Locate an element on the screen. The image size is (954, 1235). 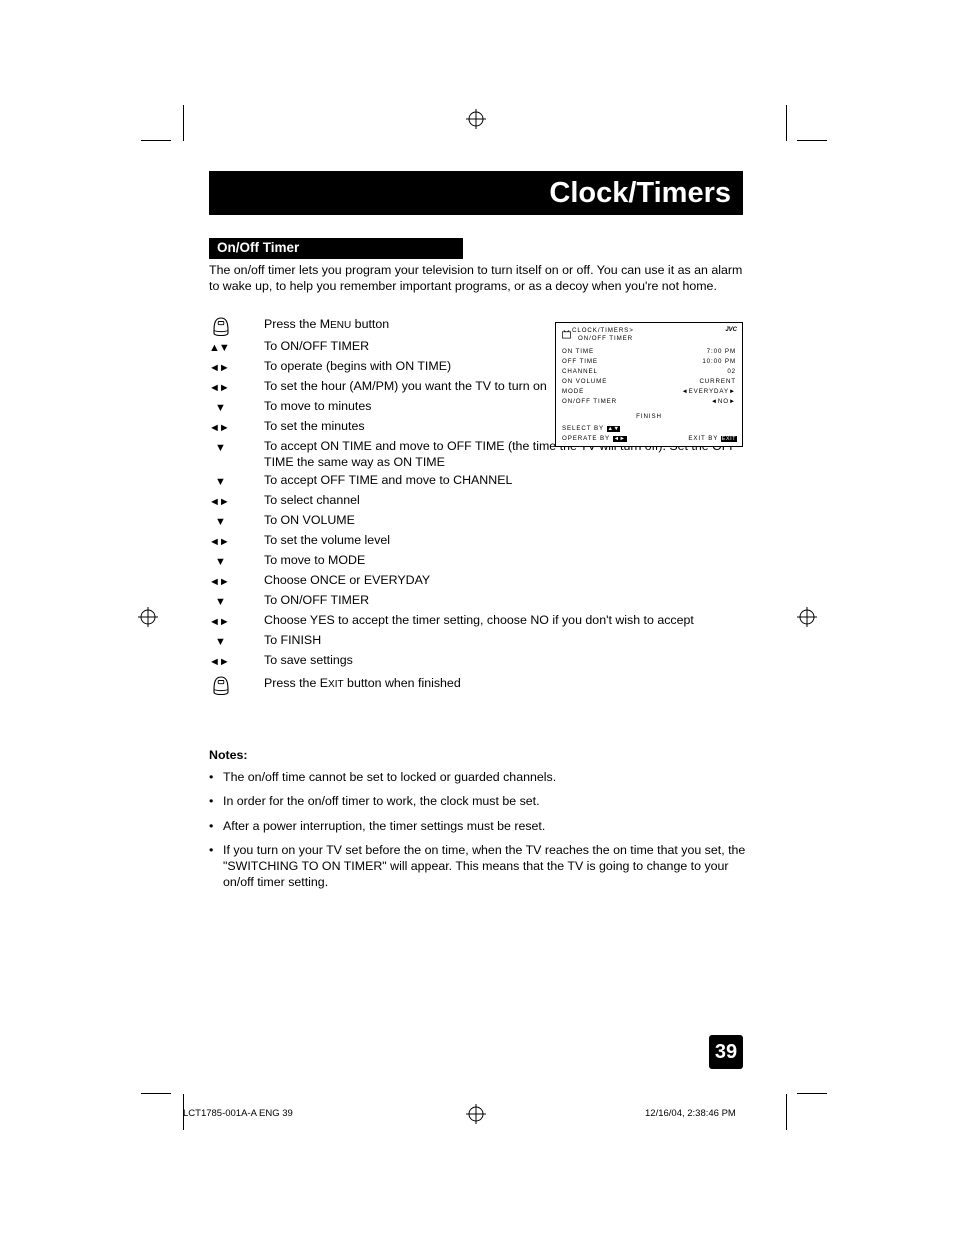
list-item: ◄► To set the volume level is located at coordinates (476, 541).